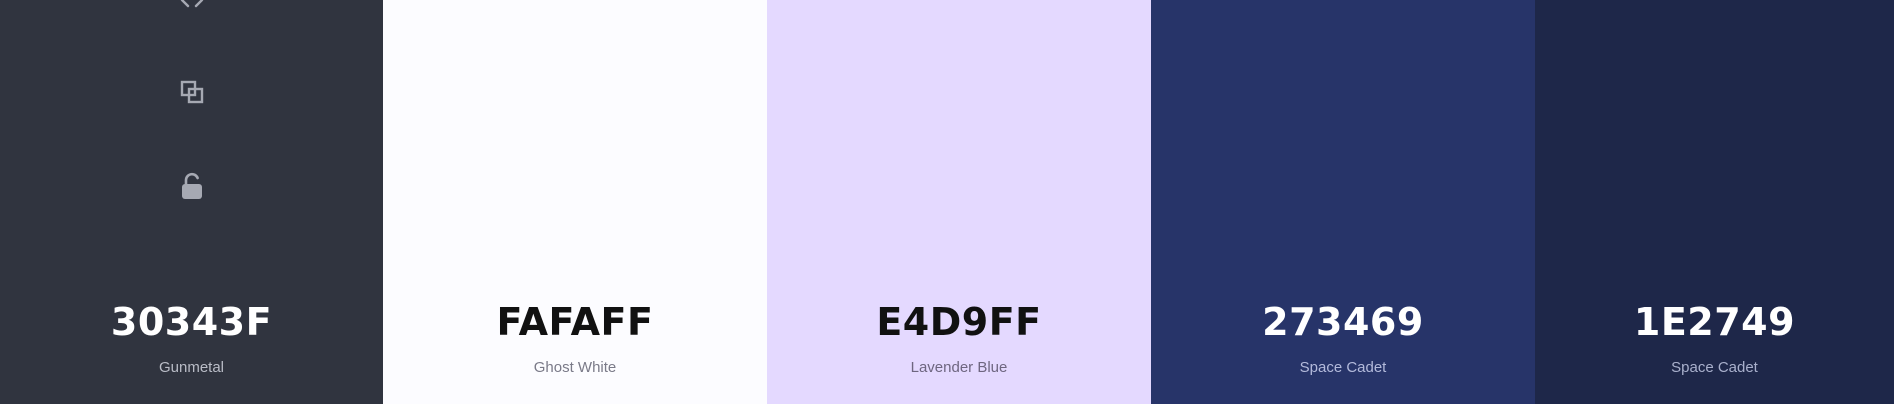 The width and height of the screenshot is (1894, 404). I want to click on hex-code: E4D9FF, so click(959, 322).